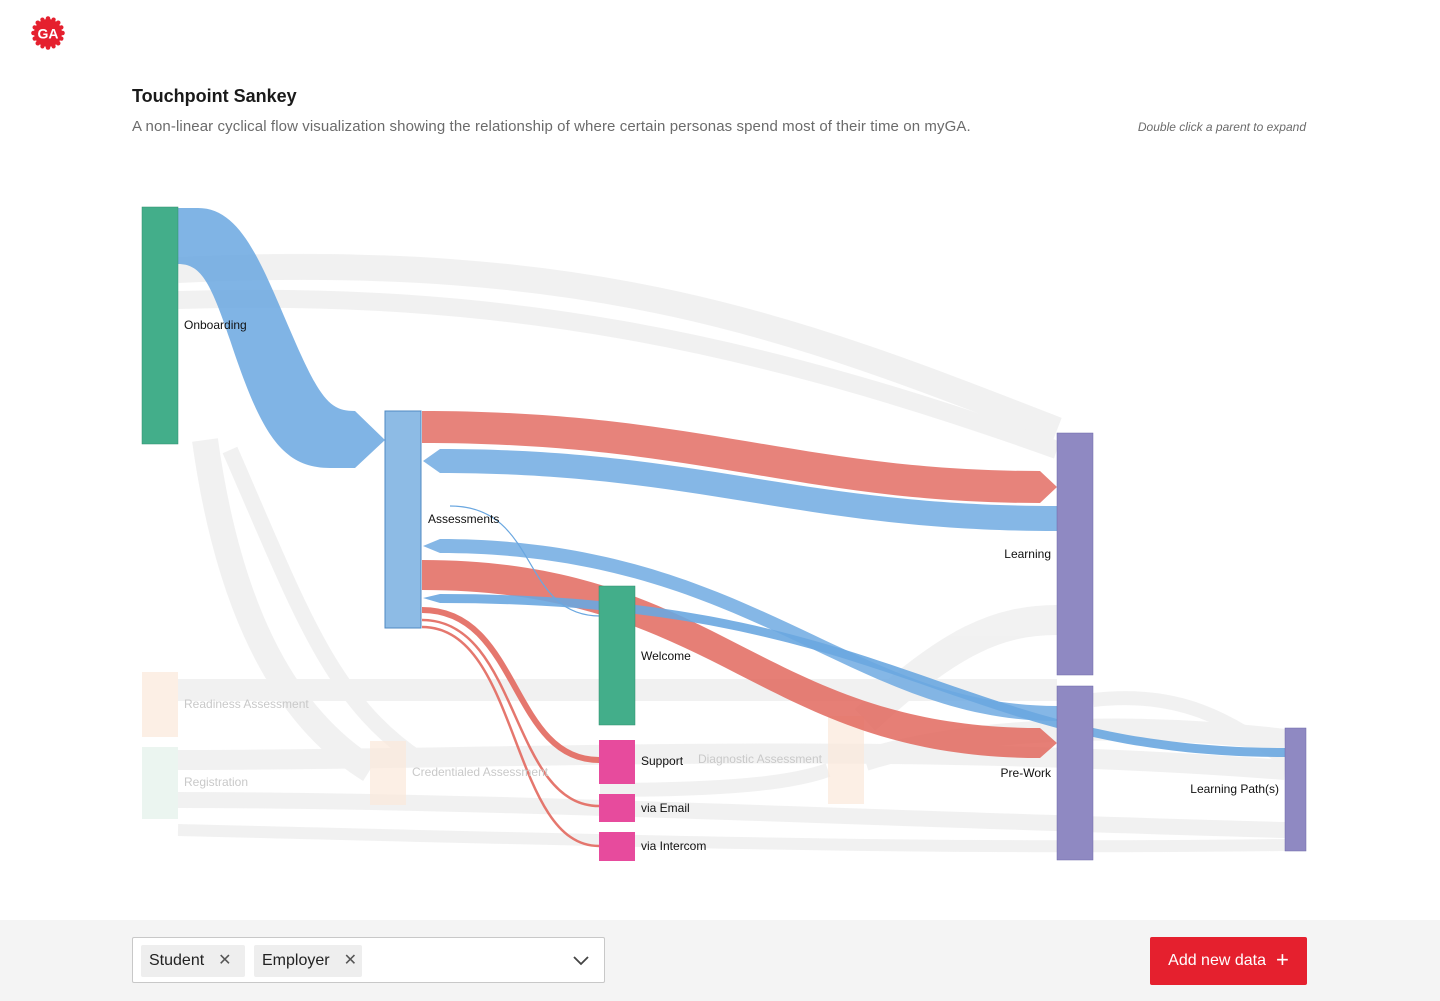 The image size is (1440, 1001). I want to click on filter-chip-label: Employer, so click(296, 960).